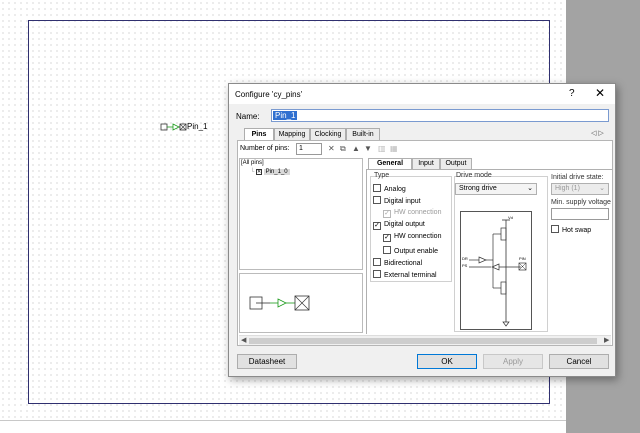 The height and width of the screenshot is (433, 640). I want to click on initial-drive-state-select: High (1) ⌄, so click(580, 189).